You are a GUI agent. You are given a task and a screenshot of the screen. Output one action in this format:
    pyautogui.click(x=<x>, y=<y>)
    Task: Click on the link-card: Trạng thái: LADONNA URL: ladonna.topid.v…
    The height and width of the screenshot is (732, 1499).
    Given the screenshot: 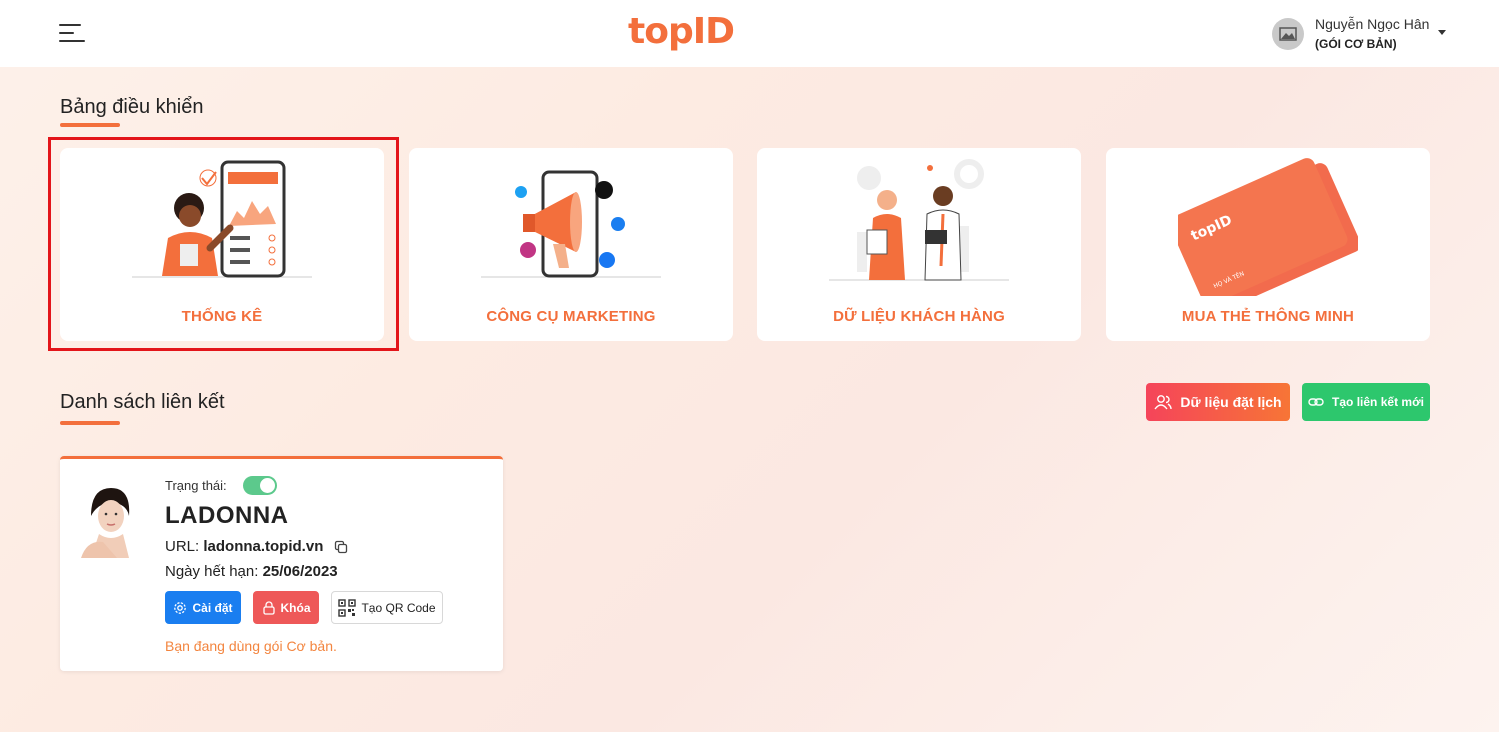 What is the action you would take?
    pyautogui.click(x=281, y=563)
    